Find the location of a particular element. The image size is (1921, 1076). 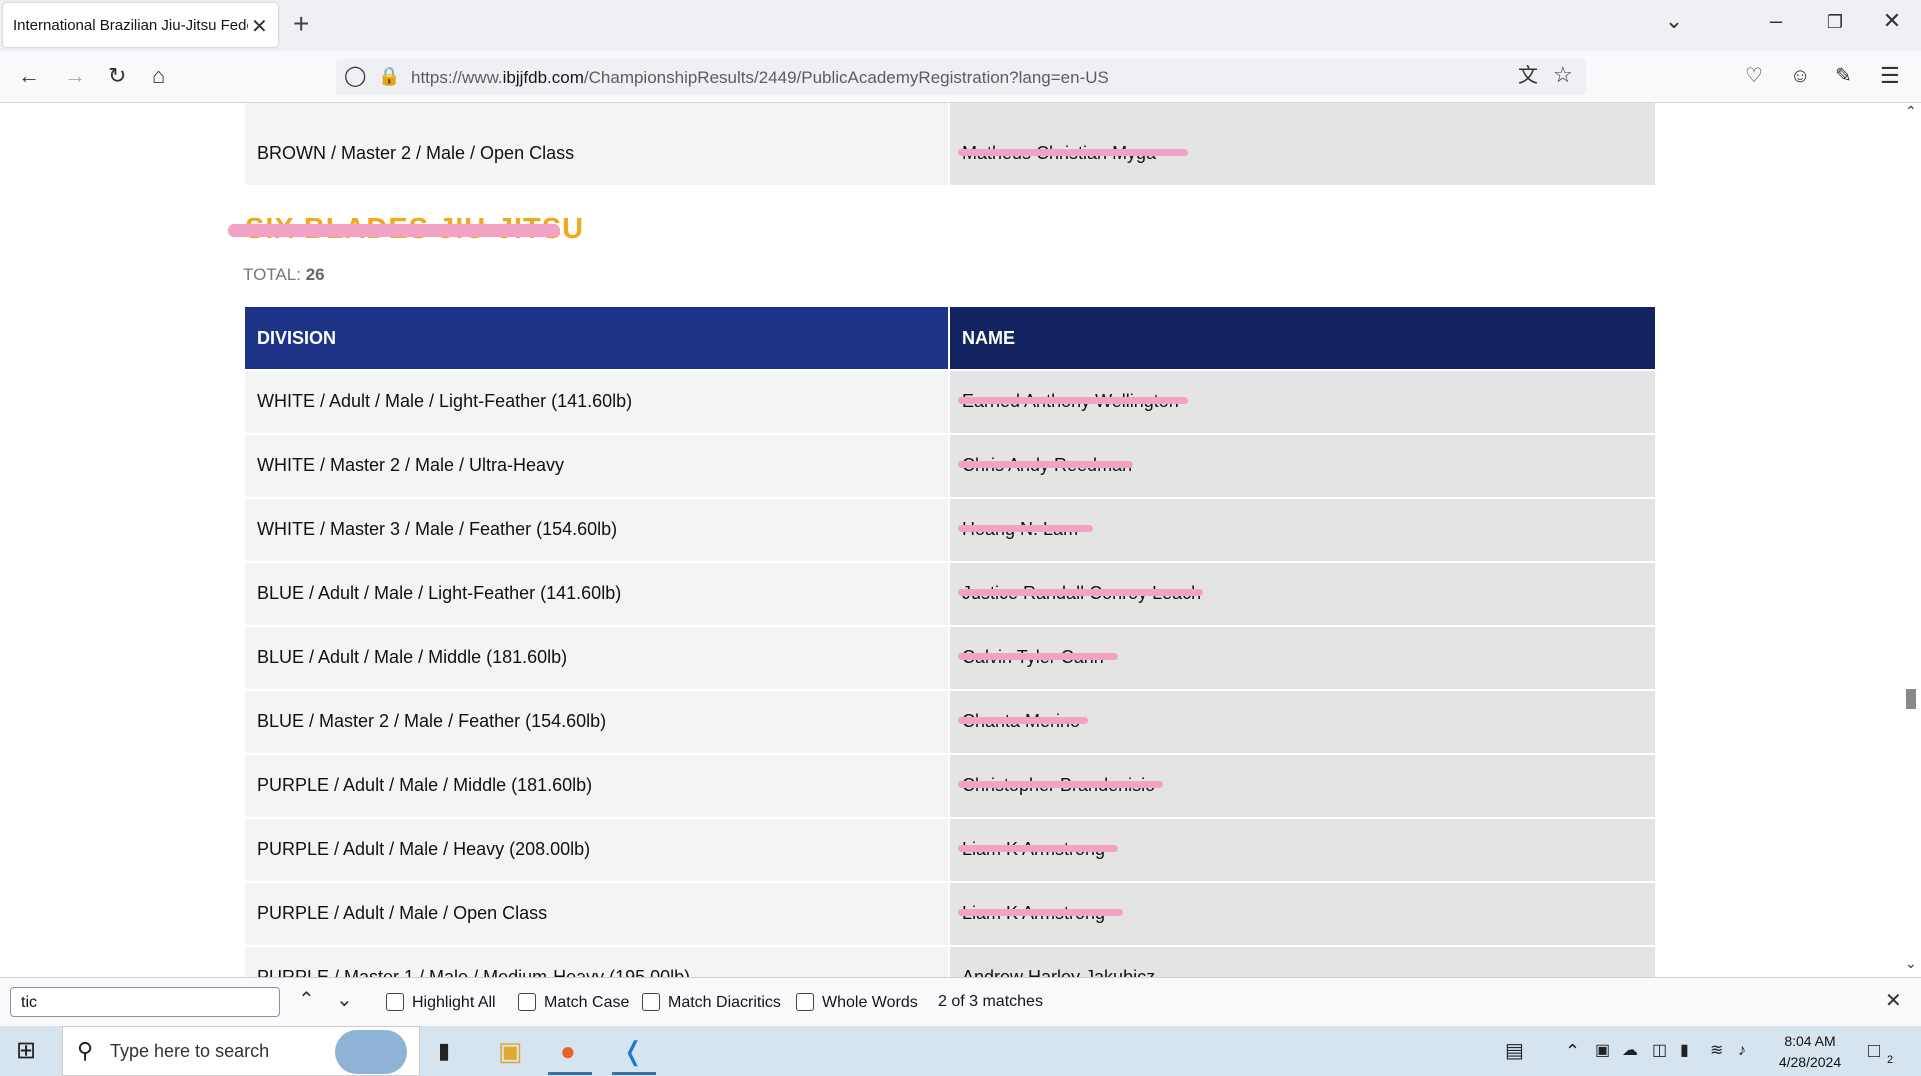

pocket-icon: ♡ is located at coordinates (1754, 76).